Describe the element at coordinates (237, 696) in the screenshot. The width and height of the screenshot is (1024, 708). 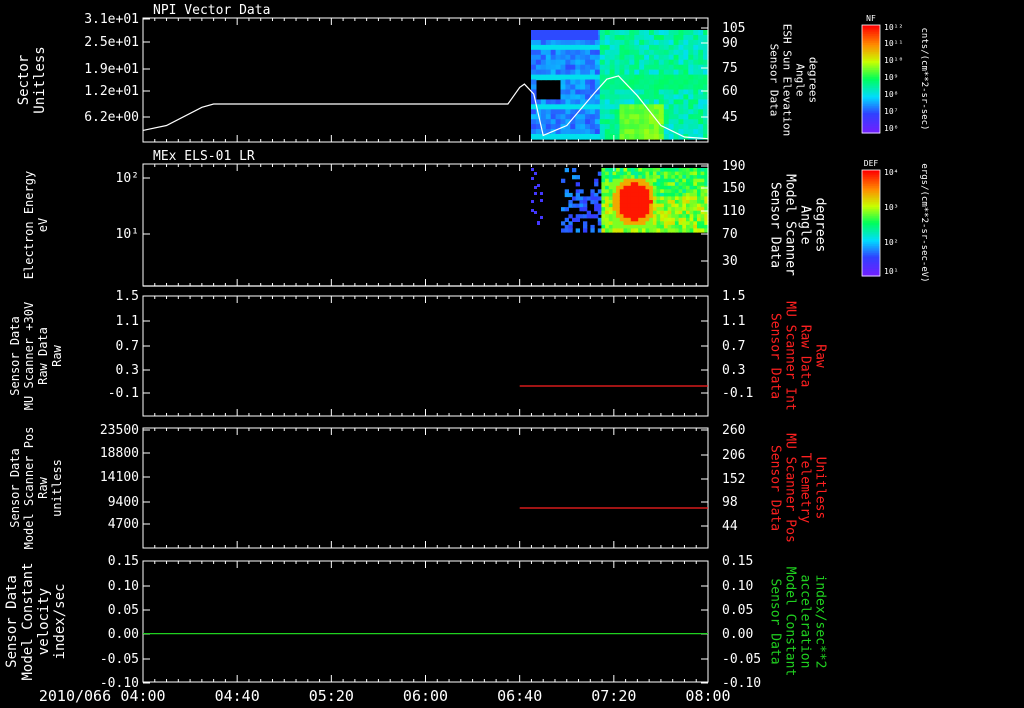
I see `x-tick-label: 04:40` at that location.